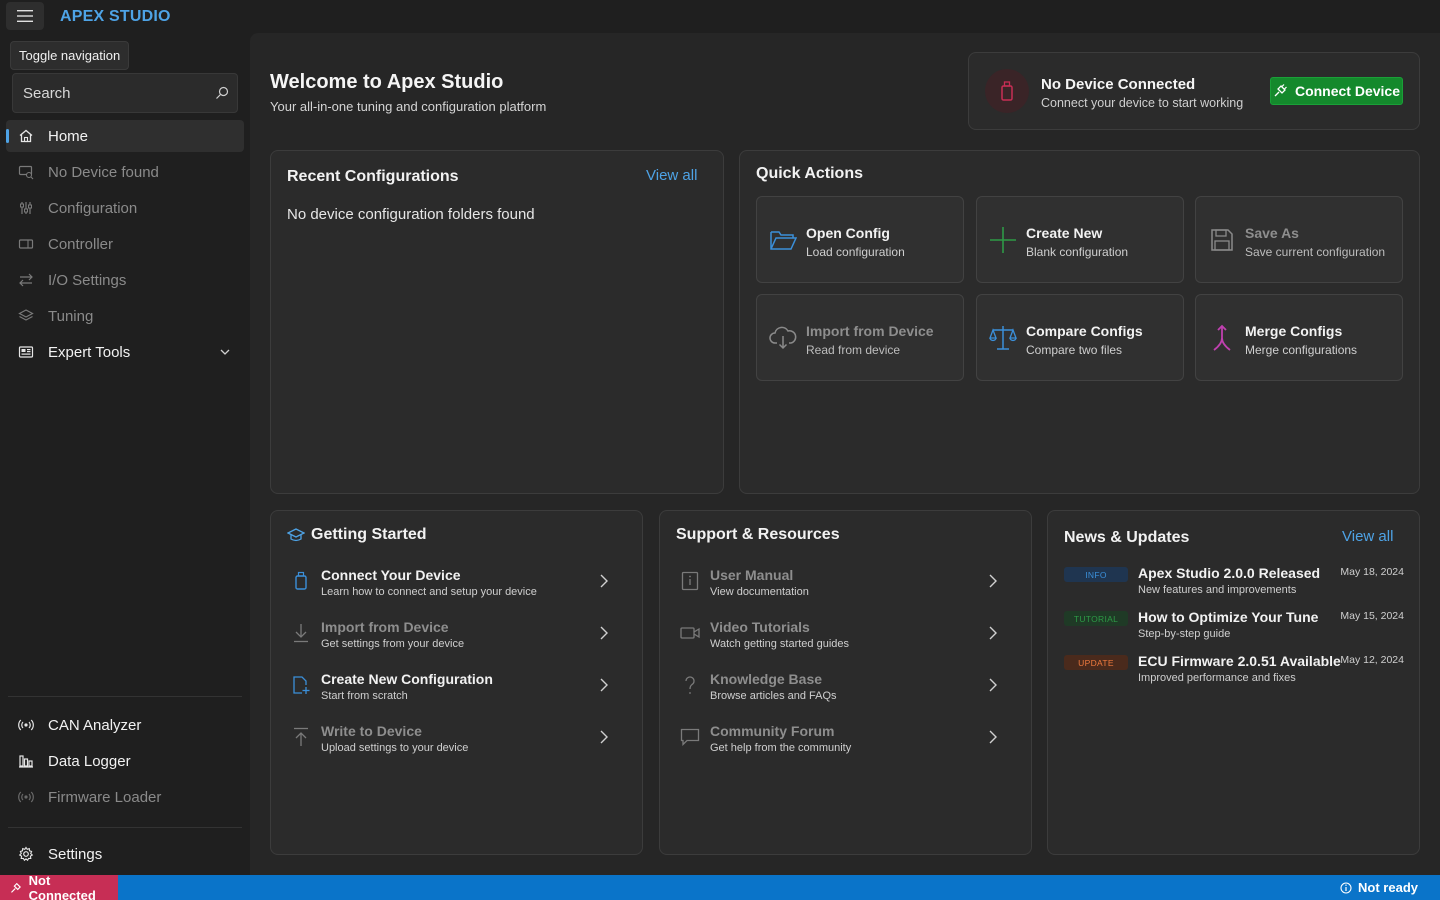 This screenshot has width=1440, height=900. What do you see at coordinates (125, 136) in the screenshot?
I see `sidebar-item-home: Home` at bounding box center [125, 136].